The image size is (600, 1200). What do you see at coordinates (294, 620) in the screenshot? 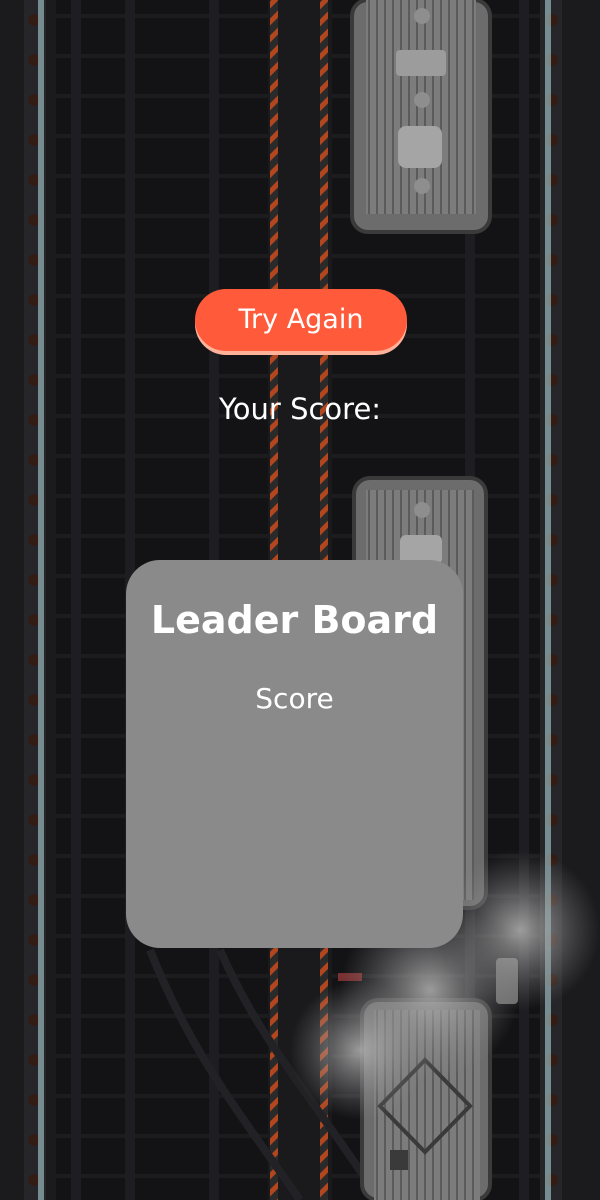
I see `leaderboard-title: Leader Board` at bounding box center [294, 620].